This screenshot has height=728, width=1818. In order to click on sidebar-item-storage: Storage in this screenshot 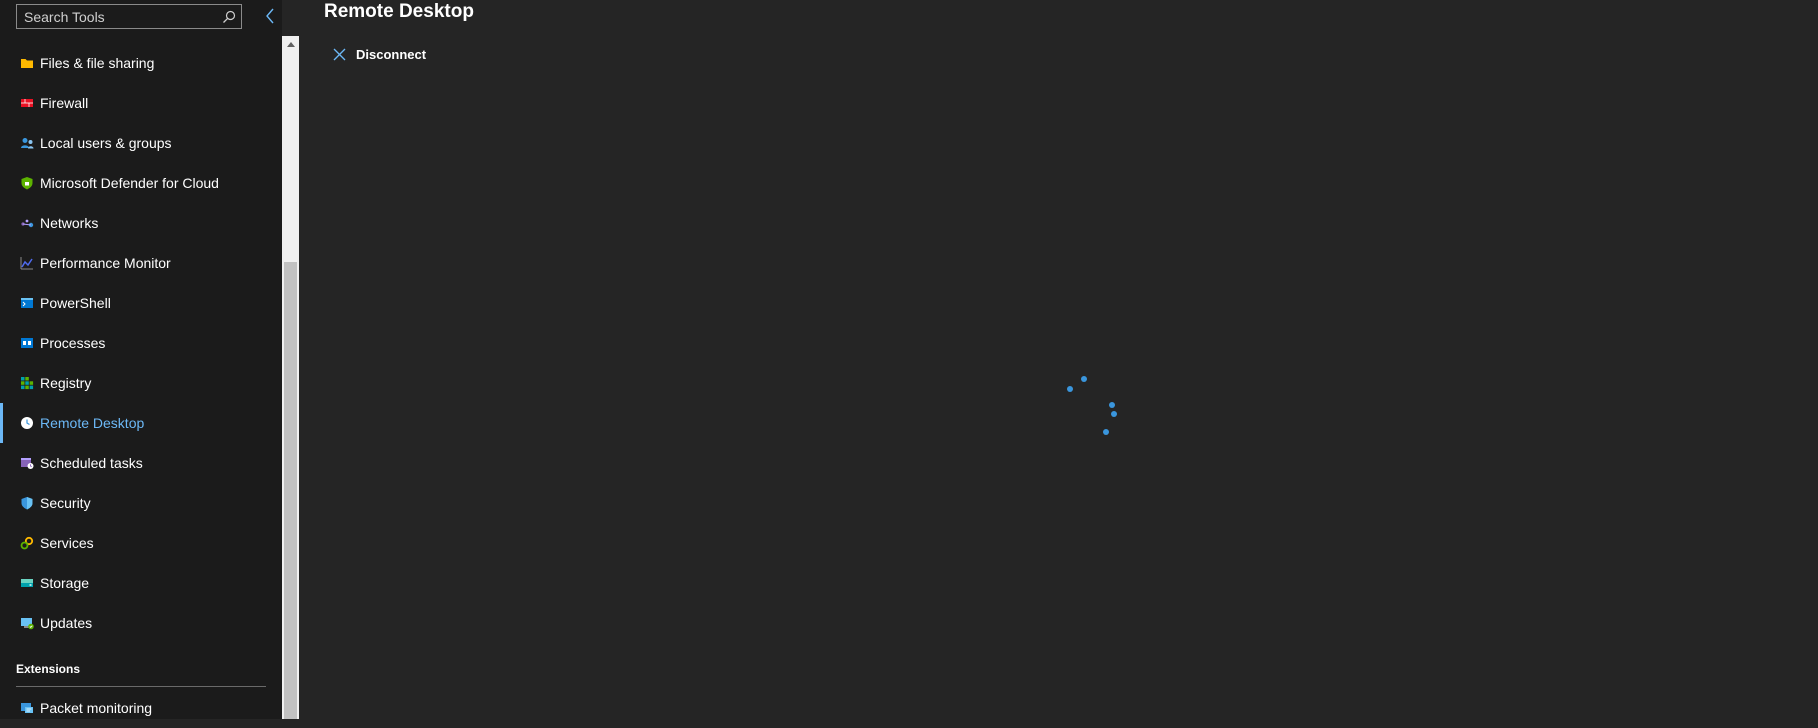, I will do `click(141, 583)`.